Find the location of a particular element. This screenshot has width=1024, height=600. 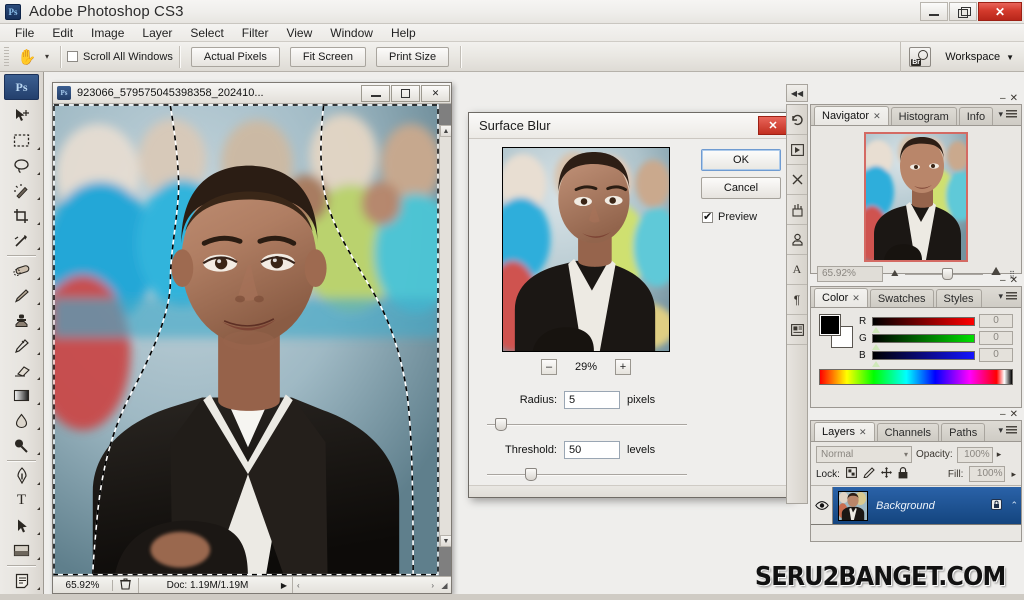

channel-r-slider is located at coordinates (923, 324).